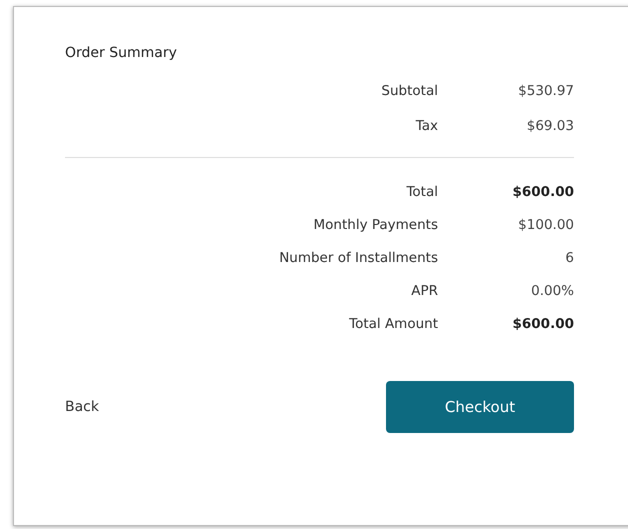 The image size is (628, 529). I want to click on checkout-button: Checkout, so click(480, 407).